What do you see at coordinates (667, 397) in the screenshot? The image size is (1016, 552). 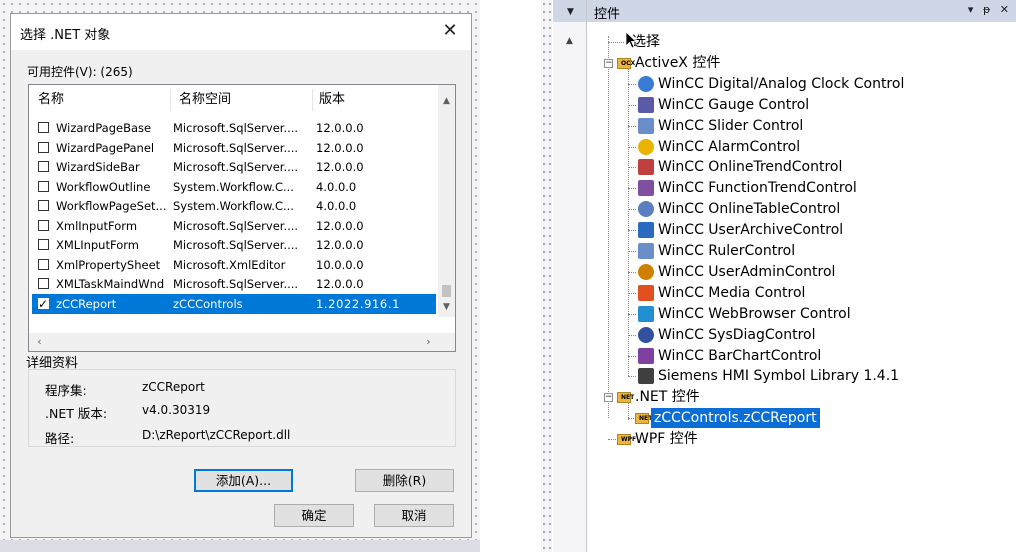 I see `tree-group-net: .NET 控件` at bounding box center [667, 397].